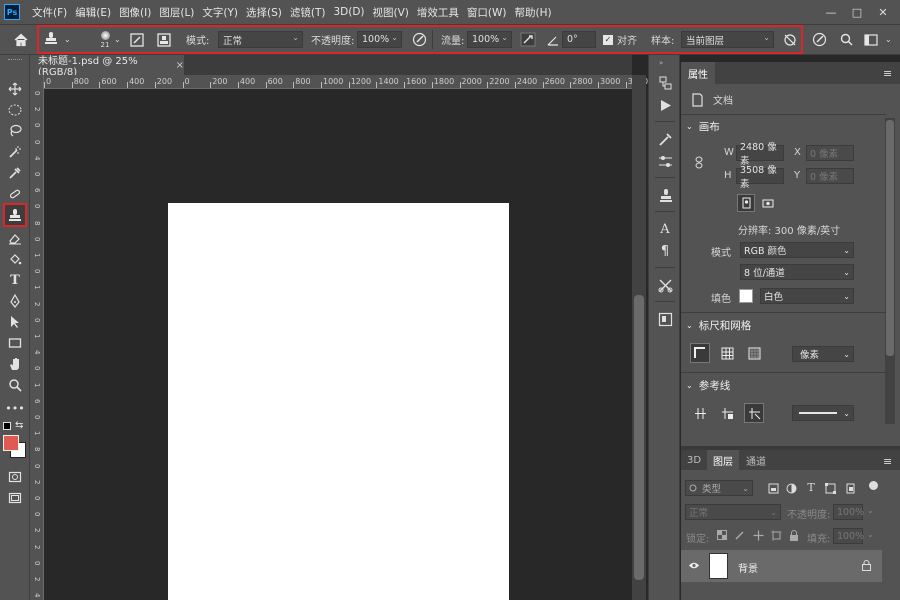 This screenshot has height=600, width=900. What do you see at coordinates (873, 485) in the screenshot?
I see `filter-toggle-icon` at bounding box center [873, 485].